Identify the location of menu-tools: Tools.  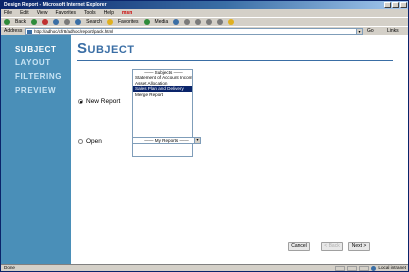
(90, 13).